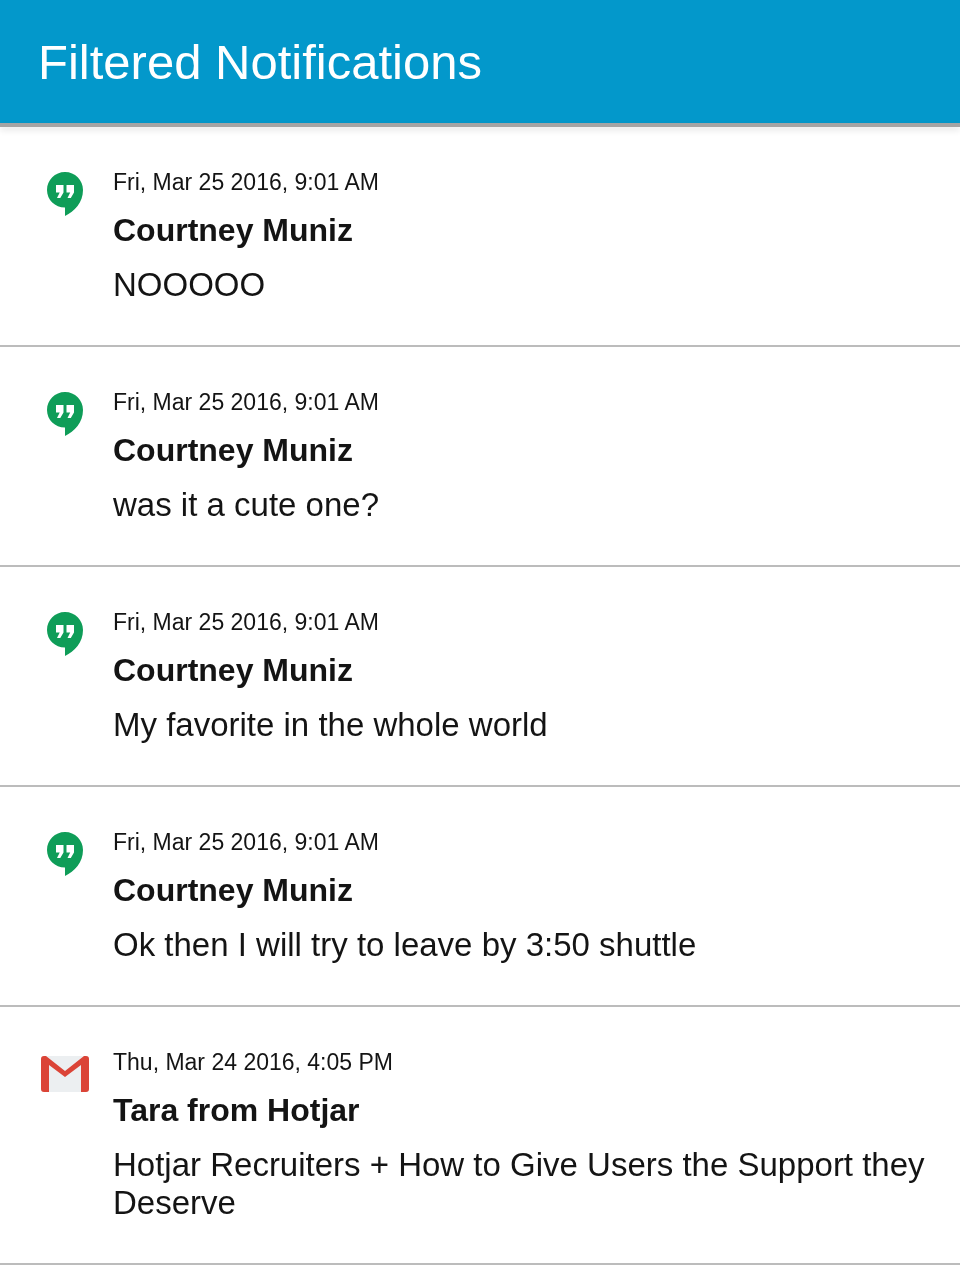  What do you see at coordinates (237, 1110) in the screenshot?
I see `sender-name: Tara from Hotjar` at bounding box center [237, 1110].